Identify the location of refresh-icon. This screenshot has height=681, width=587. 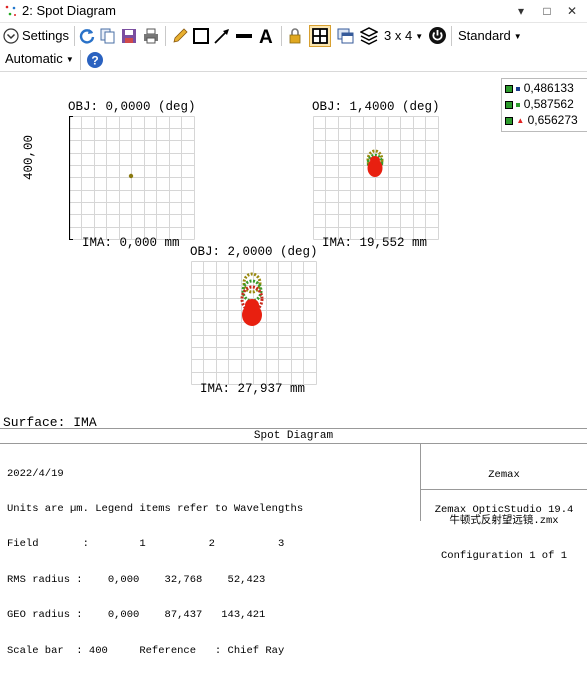
(87, 36).